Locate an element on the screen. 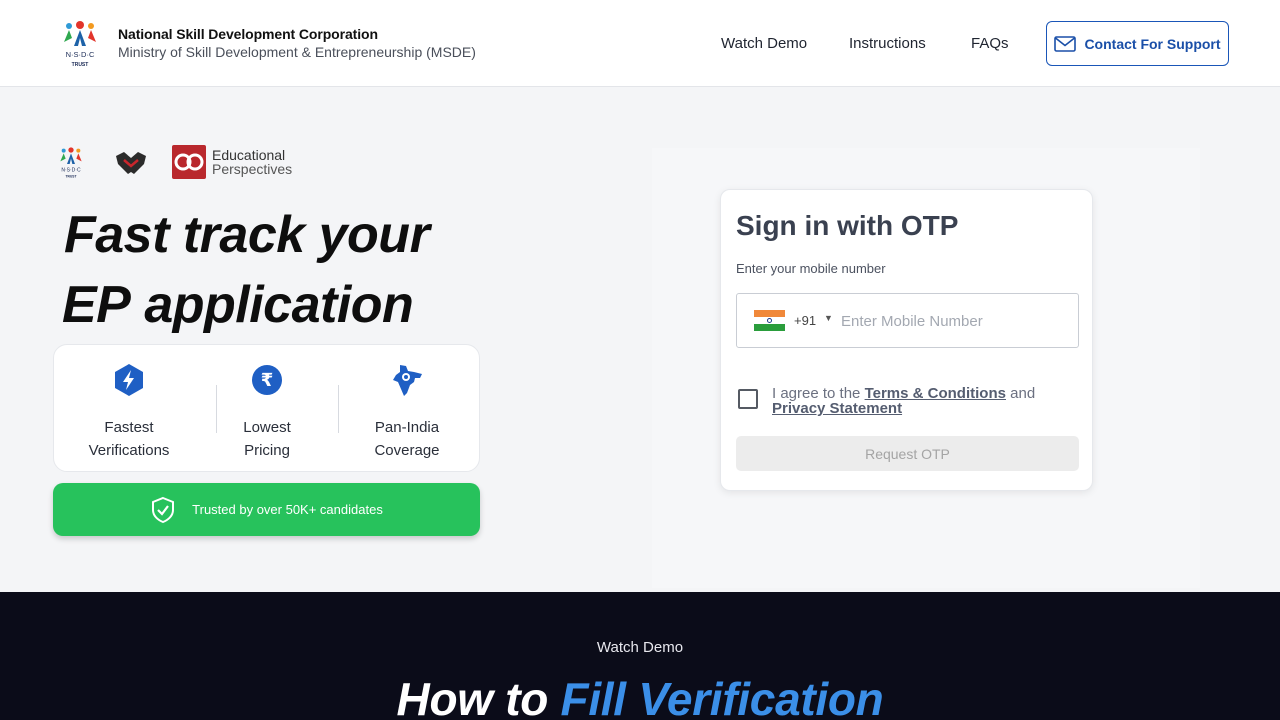 The width and height of the screenshot is (1280, 720). headline-line-2: EP application is located at coordinates (245, 305).